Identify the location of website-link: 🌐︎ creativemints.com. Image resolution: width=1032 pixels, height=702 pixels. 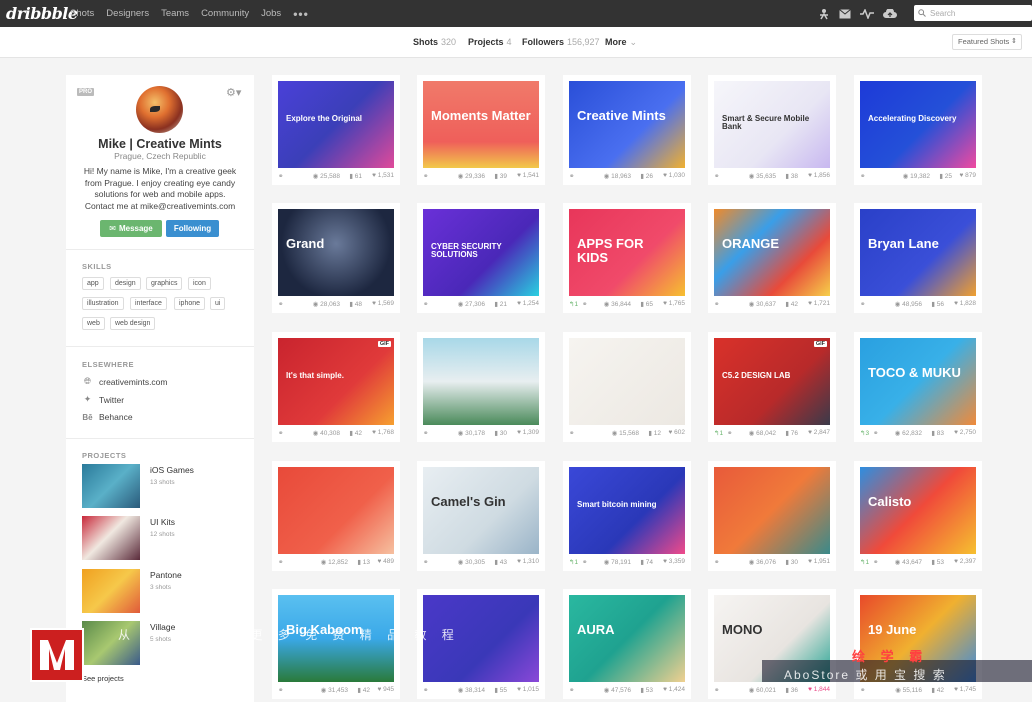
(125, 381).